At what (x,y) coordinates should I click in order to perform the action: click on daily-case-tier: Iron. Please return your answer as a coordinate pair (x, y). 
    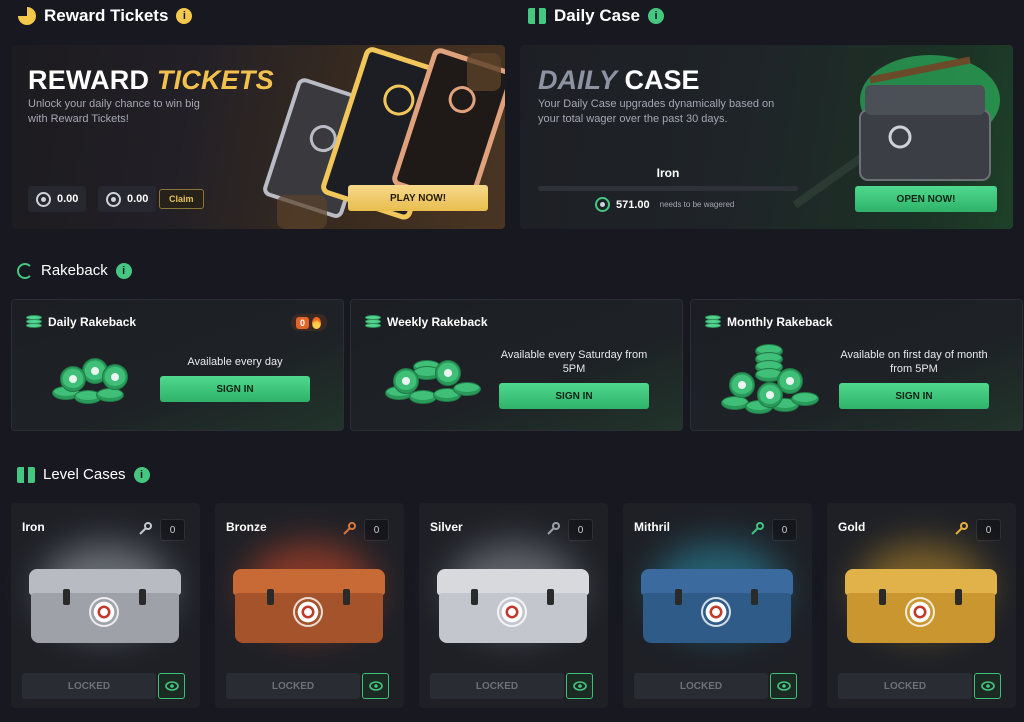
    Looking at the image, I should click on (668, 173).